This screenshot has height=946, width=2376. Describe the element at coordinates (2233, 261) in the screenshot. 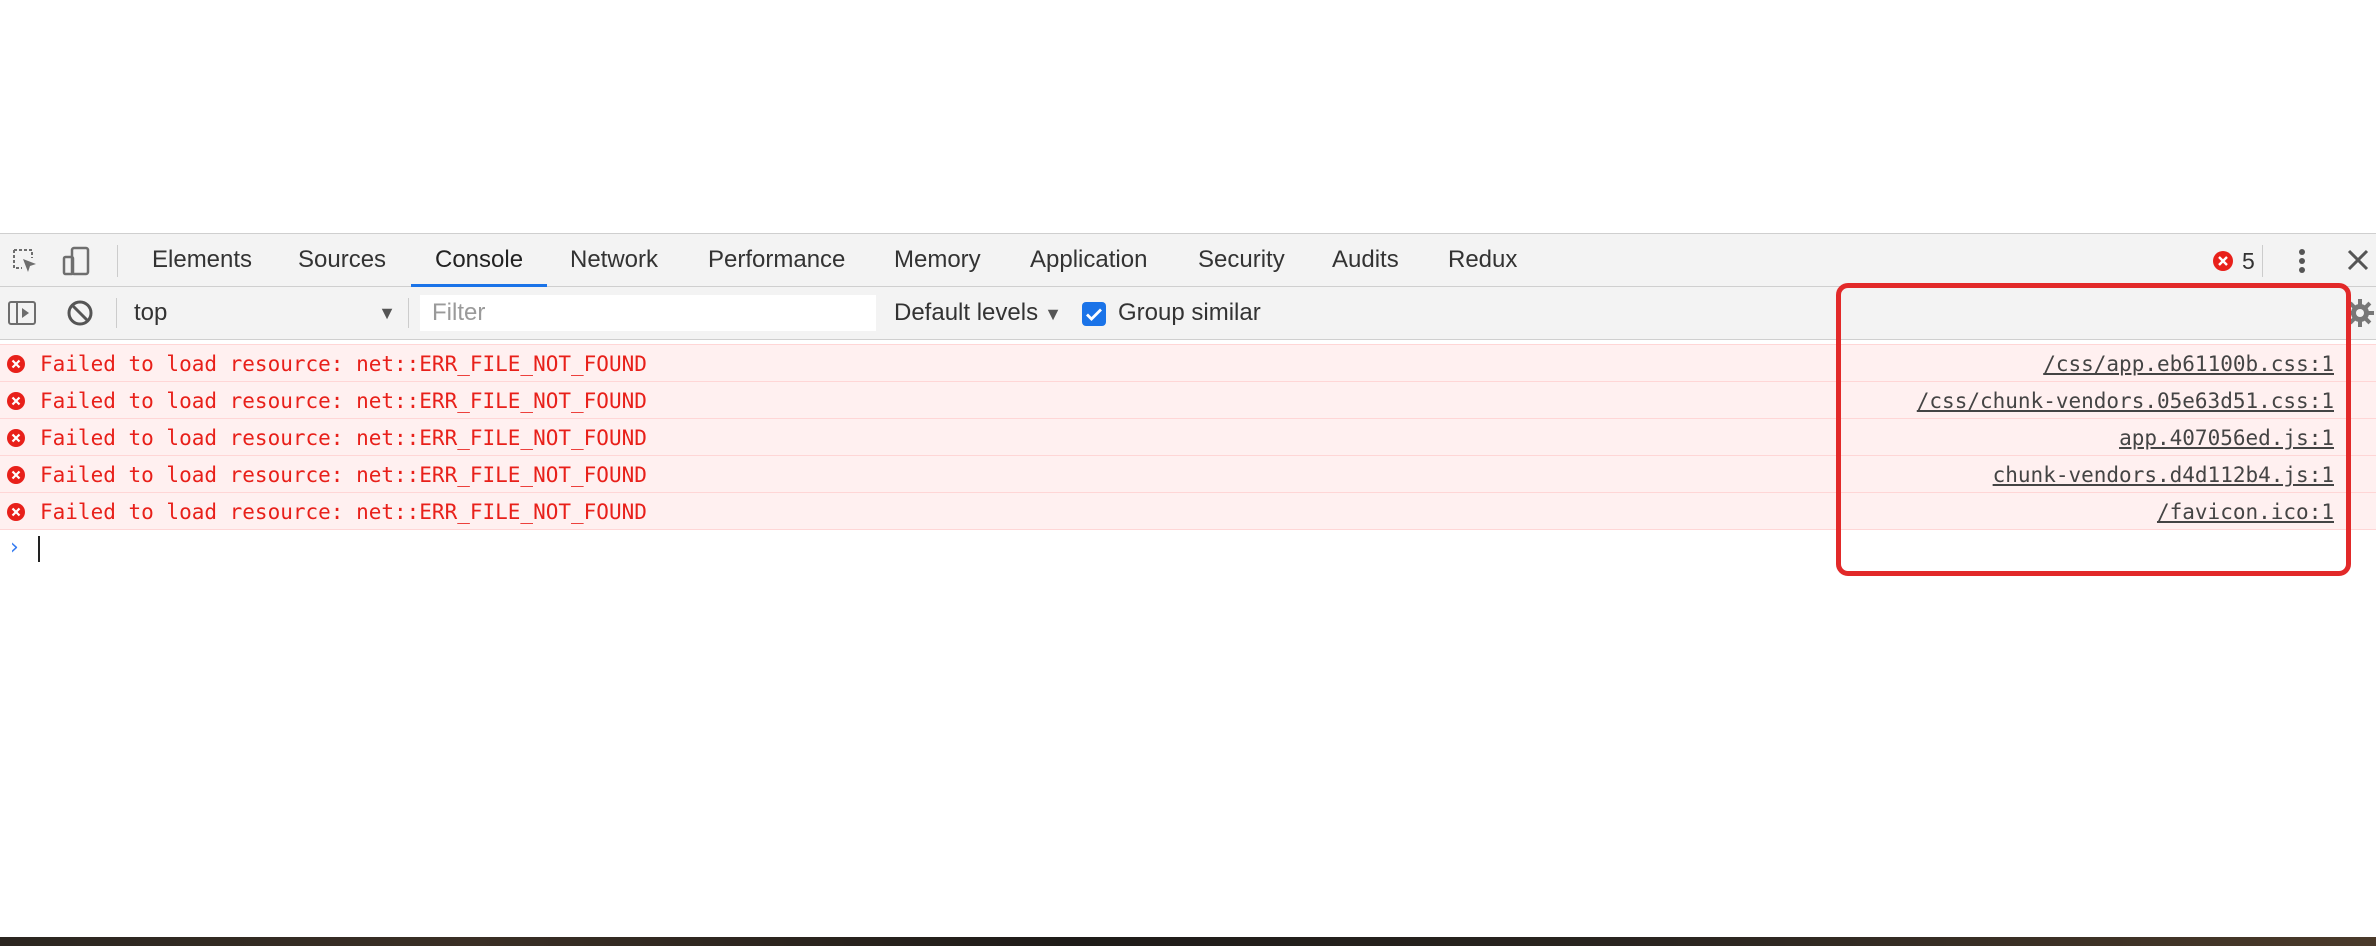

I see `error-counter: 5` at that location.